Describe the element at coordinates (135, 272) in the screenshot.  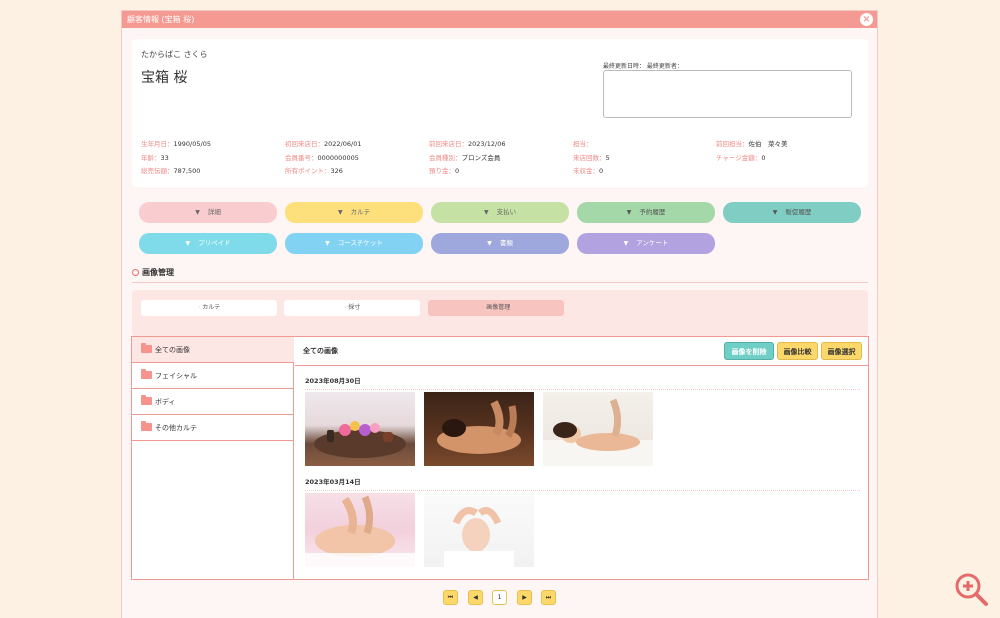
I see `circle-icon` at that location.